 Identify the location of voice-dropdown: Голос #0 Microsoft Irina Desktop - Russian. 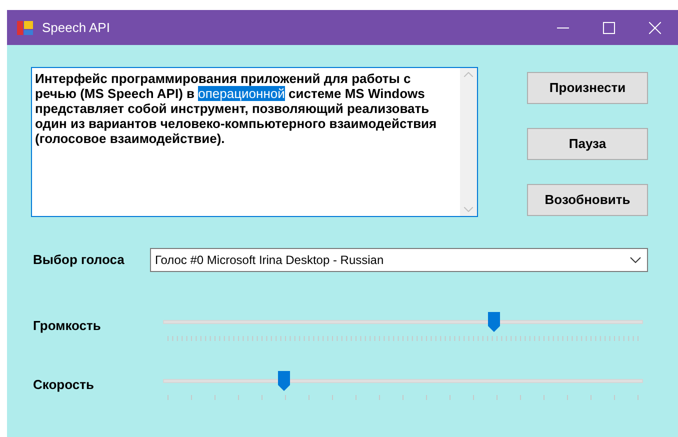
(399, 260).